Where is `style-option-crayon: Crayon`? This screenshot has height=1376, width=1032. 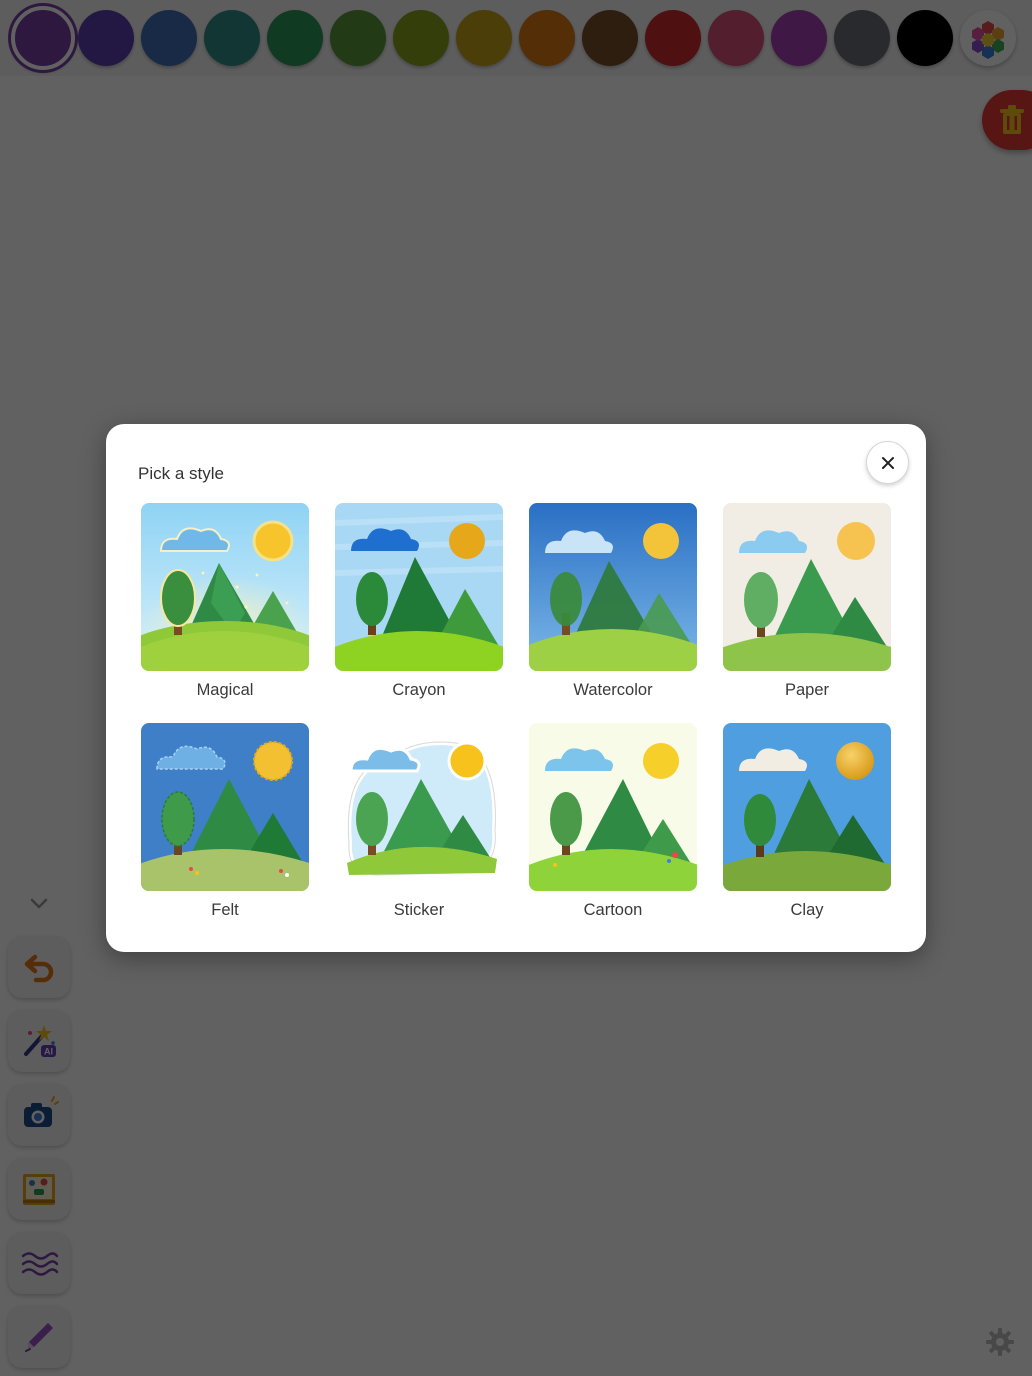 style-option-crayon: Crayon is located at coordinates (419, 602).